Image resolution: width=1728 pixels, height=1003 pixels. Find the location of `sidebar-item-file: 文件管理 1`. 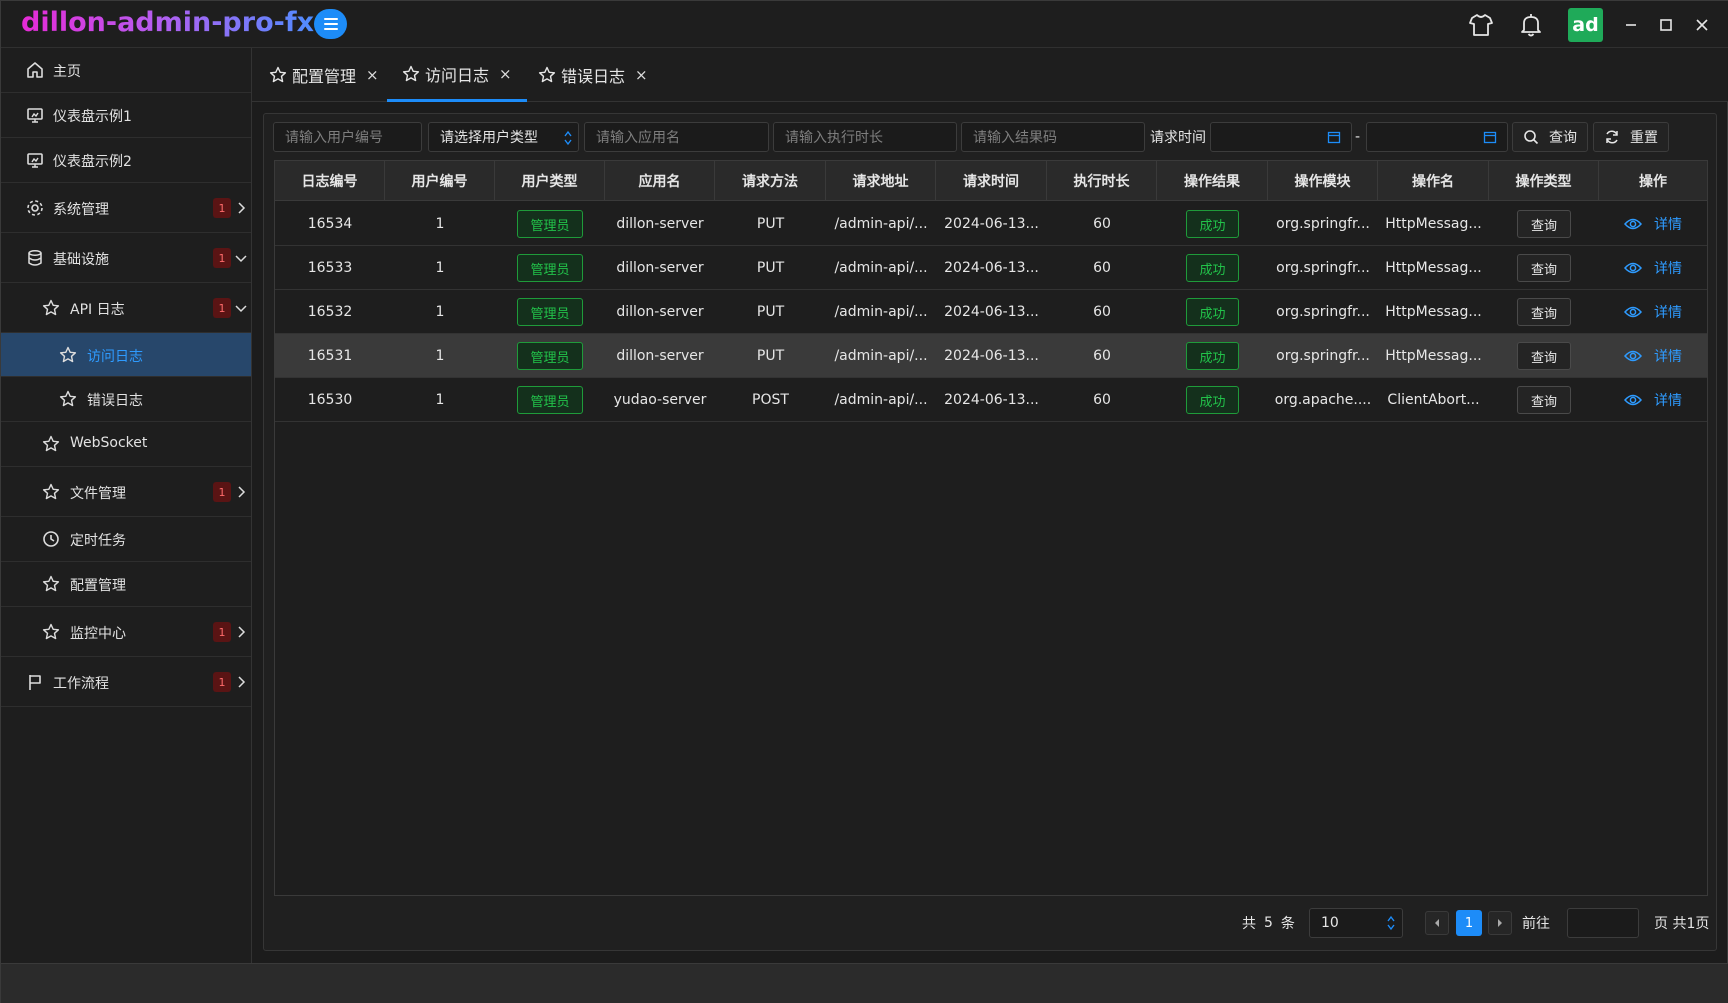

sidebar-item-file: 文件管理 1 is located at coordinates (126, 492).